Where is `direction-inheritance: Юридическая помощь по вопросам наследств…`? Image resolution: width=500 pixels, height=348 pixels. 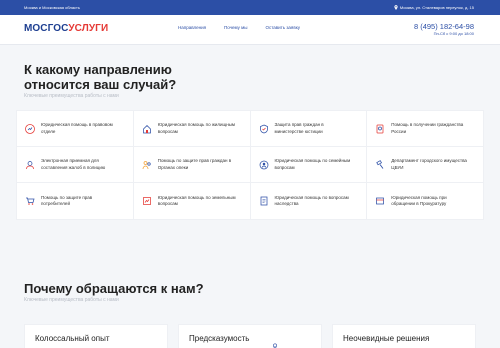 direction-inheritance: Юридическая помощь по вопросам наследств… is located at coordinates (309, 201).